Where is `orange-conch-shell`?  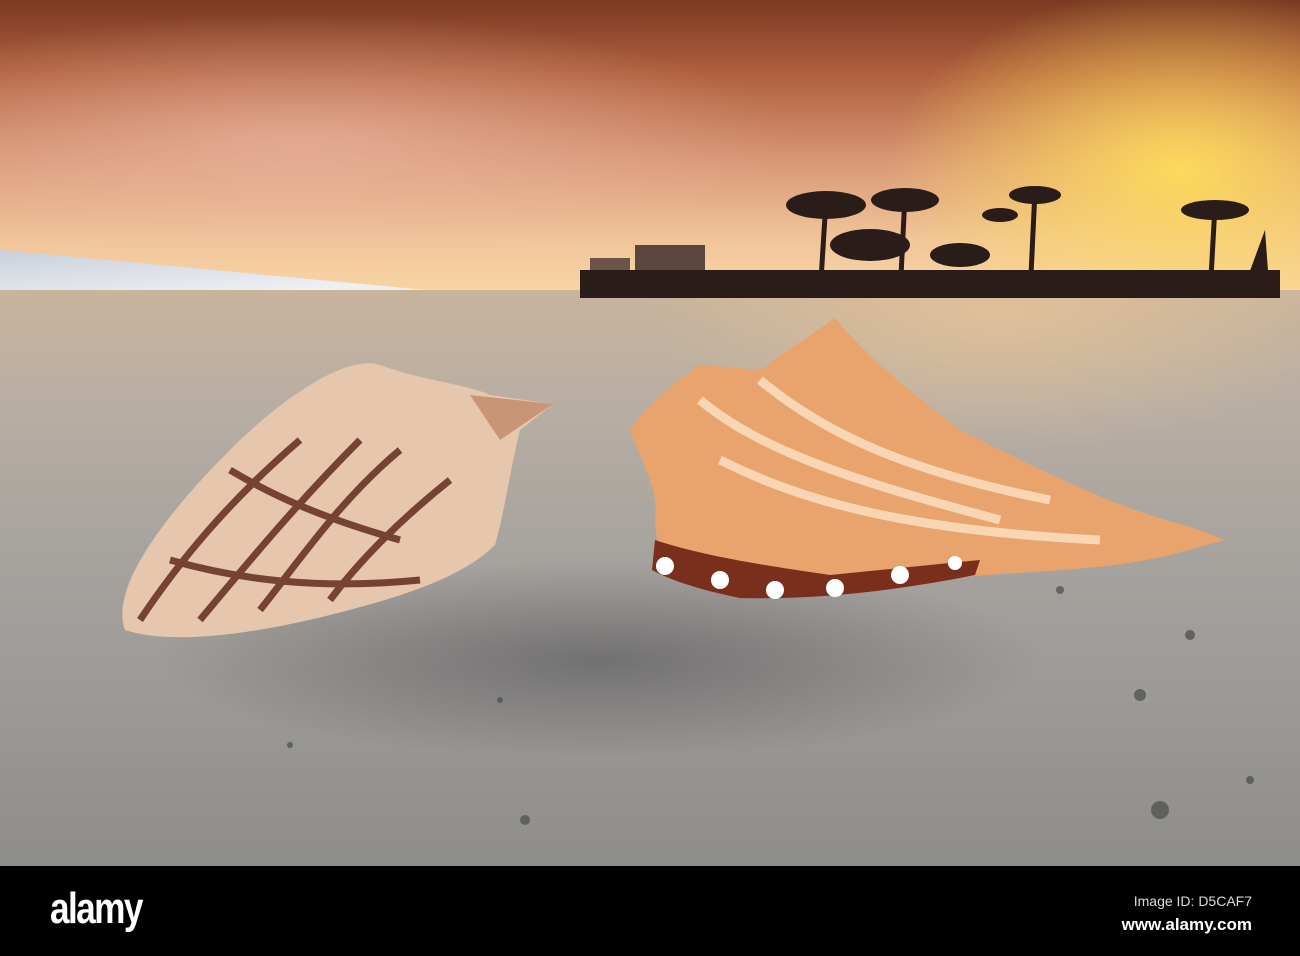 orange-conch-shell is located at coordinates (927, 458).